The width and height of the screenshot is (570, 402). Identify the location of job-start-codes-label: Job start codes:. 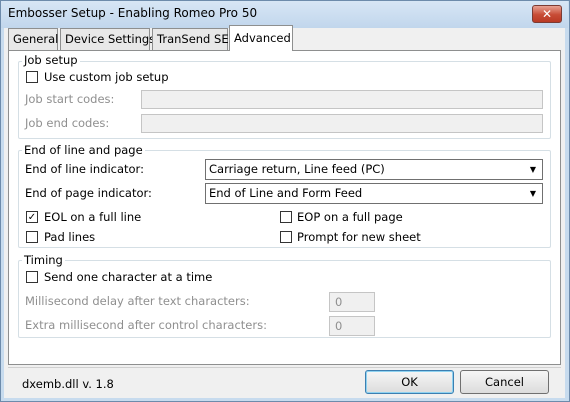
(70, 99).